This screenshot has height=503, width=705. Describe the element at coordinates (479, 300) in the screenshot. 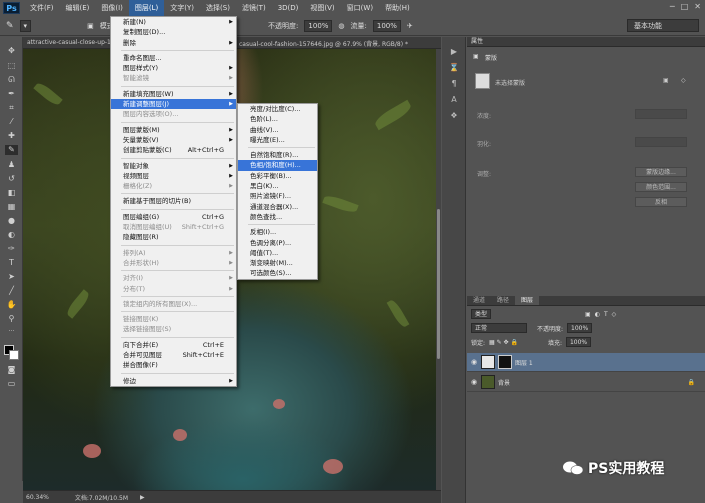

I see `tab-channels: 通道` at that location.